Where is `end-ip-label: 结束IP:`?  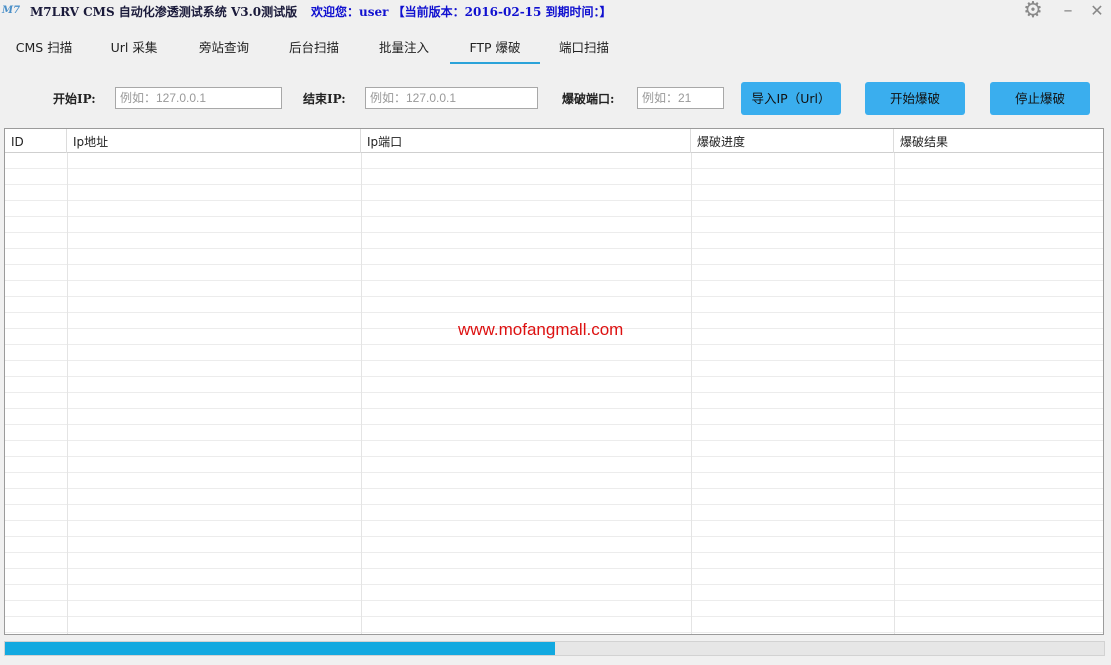 end-ip-label: 结束IP: is located at coordinates (324, 99).